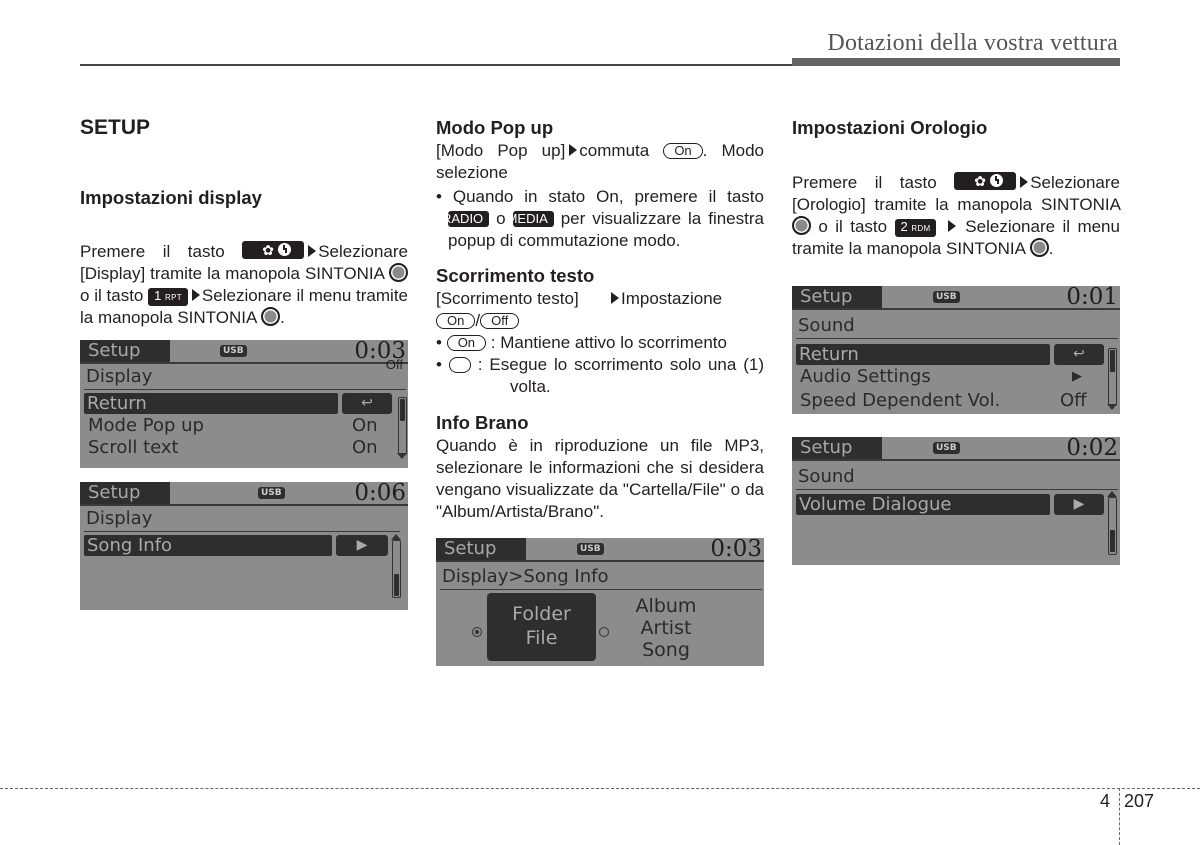 The width and height of the screenshot is (1200, 845). What do you see at coordinates (826, 476) in the screenshot?
I see `lcd-breadcrumb: Sound` at bounding box center [826, 476].